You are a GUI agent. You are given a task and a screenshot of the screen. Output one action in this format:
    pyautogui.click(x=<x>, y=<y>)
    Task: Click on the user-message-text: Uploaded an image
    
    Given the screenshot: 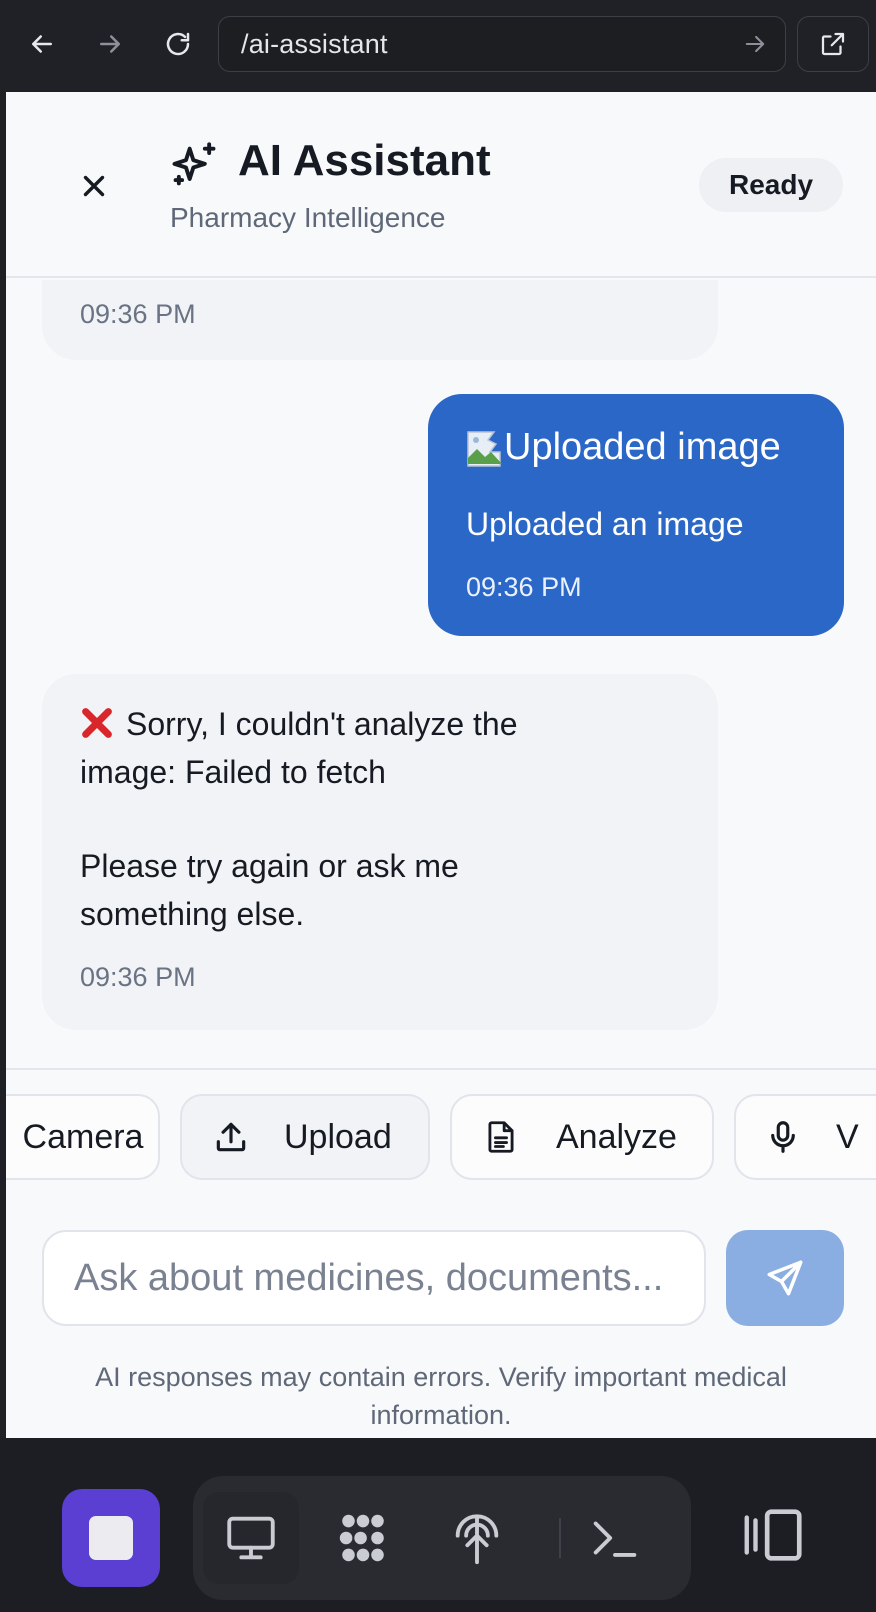 What is the action you would take?
    pyautogui.click(x=605, y=524)
    